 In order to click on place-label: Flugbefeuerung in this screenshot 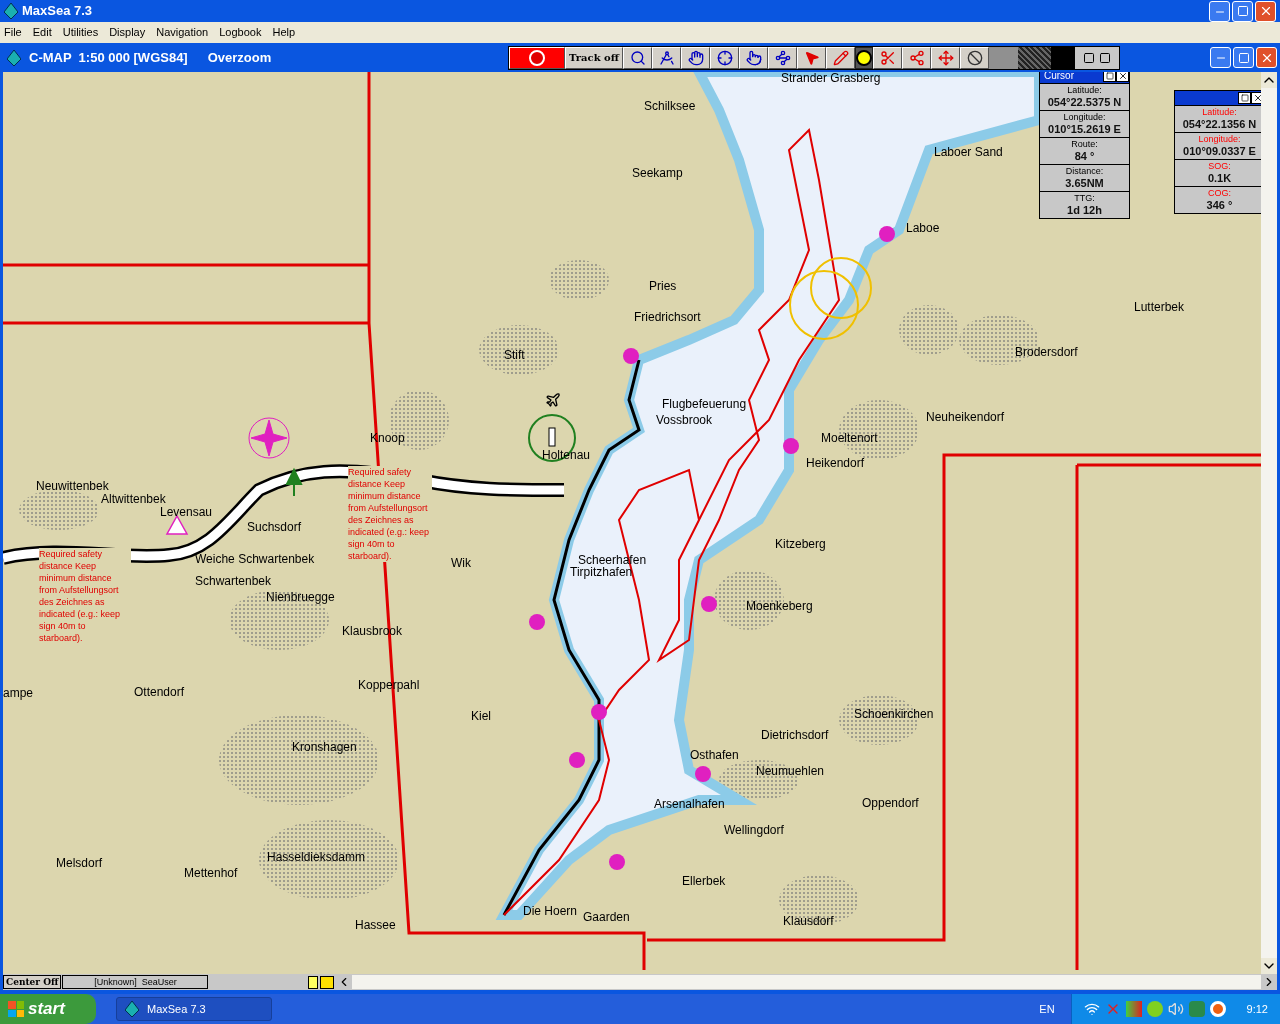, I will do `click(704, 404)`.